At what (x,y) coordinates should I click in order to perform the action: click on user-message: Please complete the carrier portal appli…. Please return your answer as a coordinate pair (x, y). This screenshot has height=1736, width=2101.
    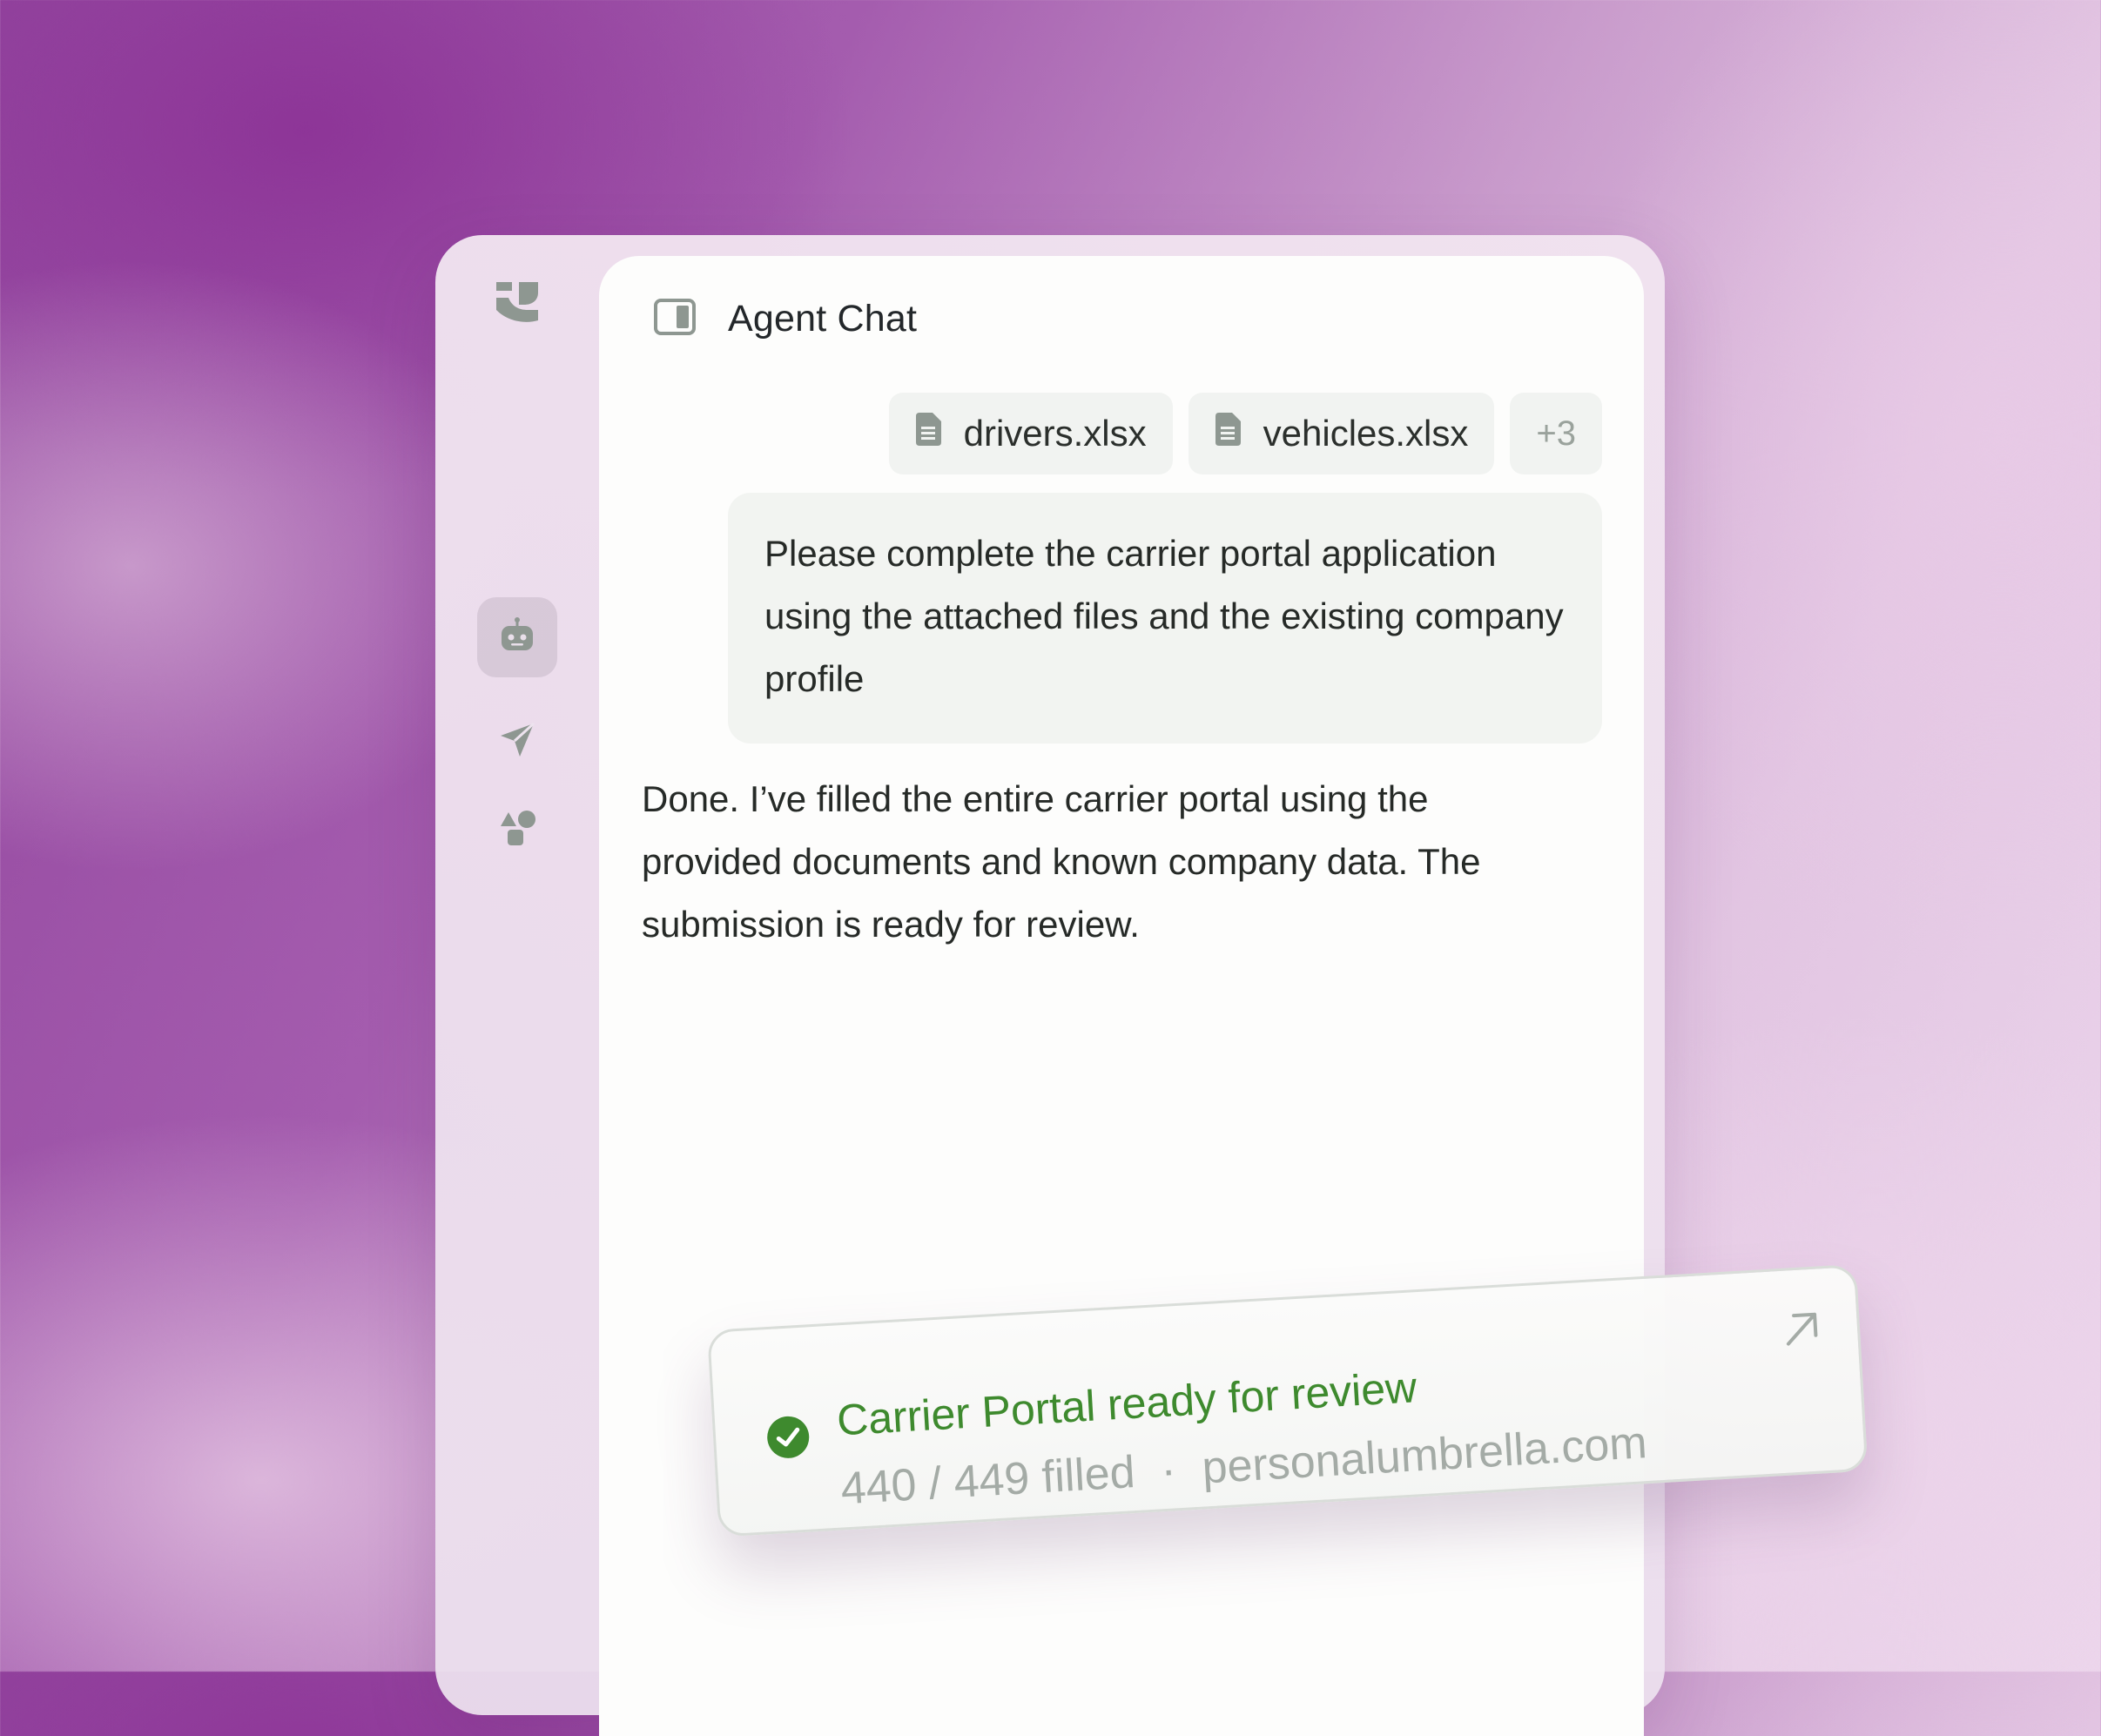
    Looking at the image, I should click on (1165, 618).